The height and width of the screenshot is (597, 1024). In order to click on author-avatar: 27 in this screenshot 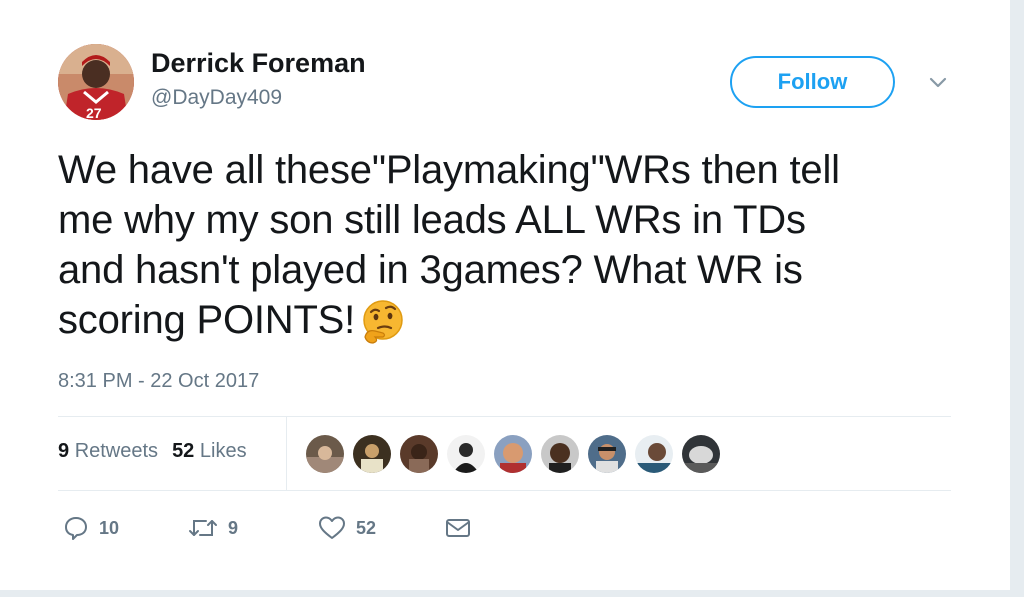, I will do `click(96, 82)`.